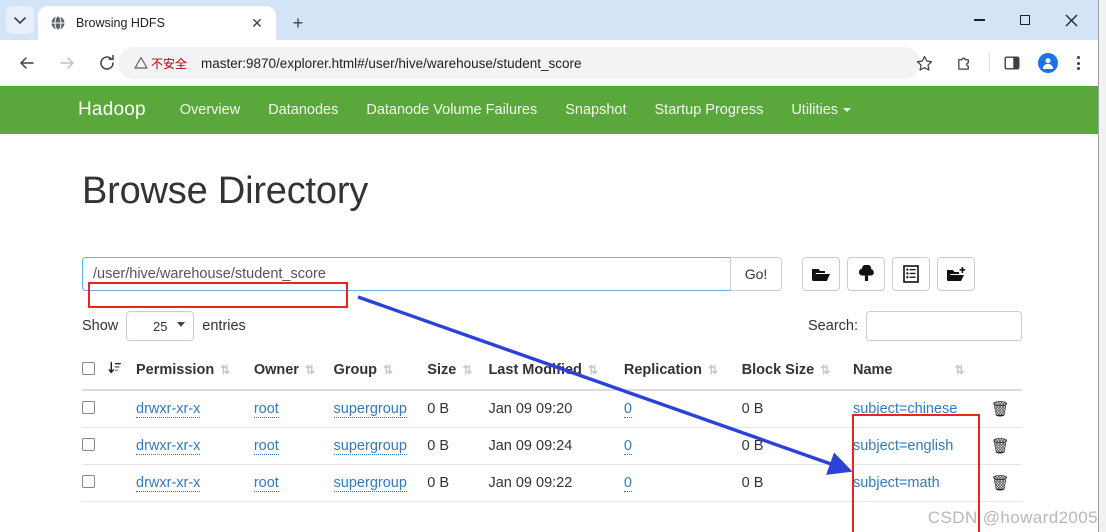 The image size is (1106, 532). What do you see at coordinates (682, 373) in the screenshot?
I see `column-header-replication: Replication ⇅` at bounding box center [682, 373].